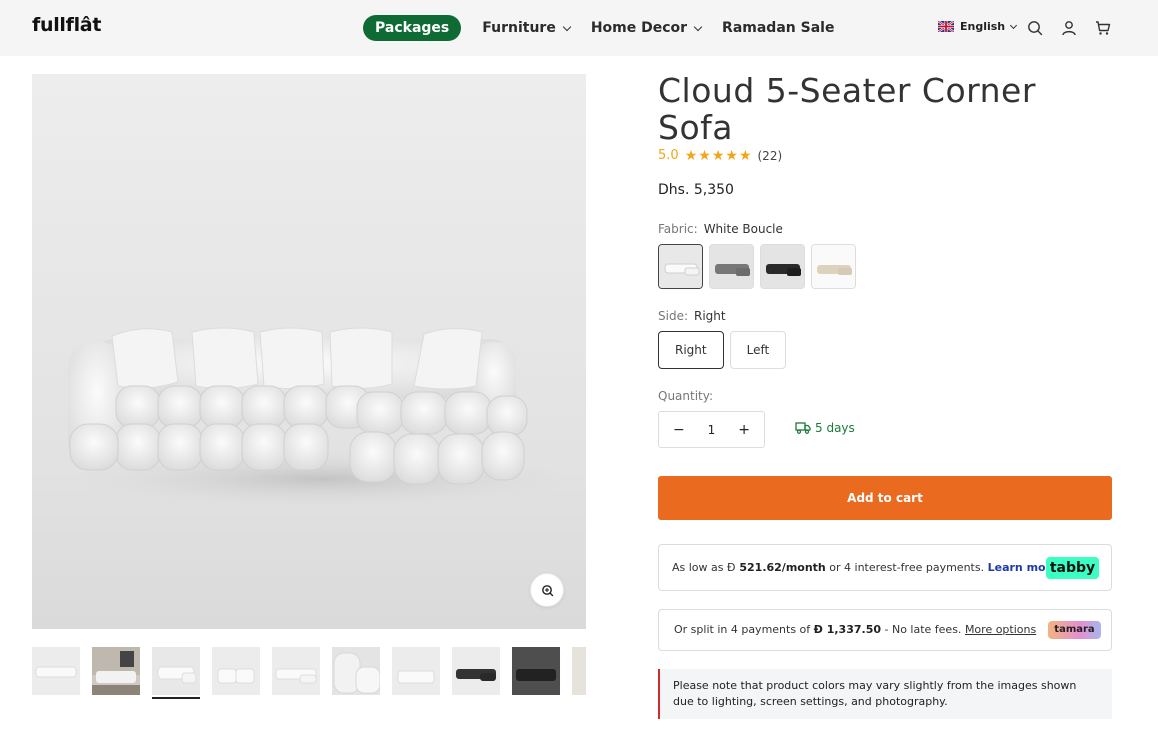  What do you see at coordinates (639, 28) in the screenshot?
I see `nav-home-decor-label: Home Decor` at bounding box center [639, 28].